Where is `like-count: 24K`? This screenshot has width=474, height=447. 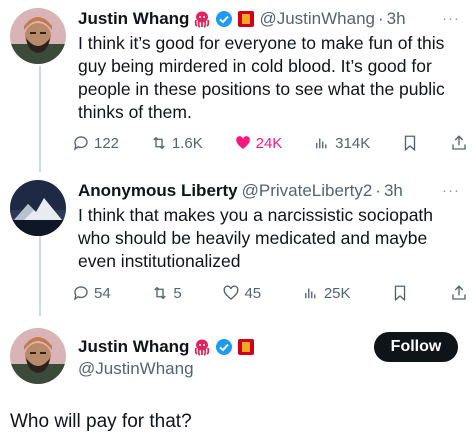 like-count: 24K is located at coordinates (269, 143).